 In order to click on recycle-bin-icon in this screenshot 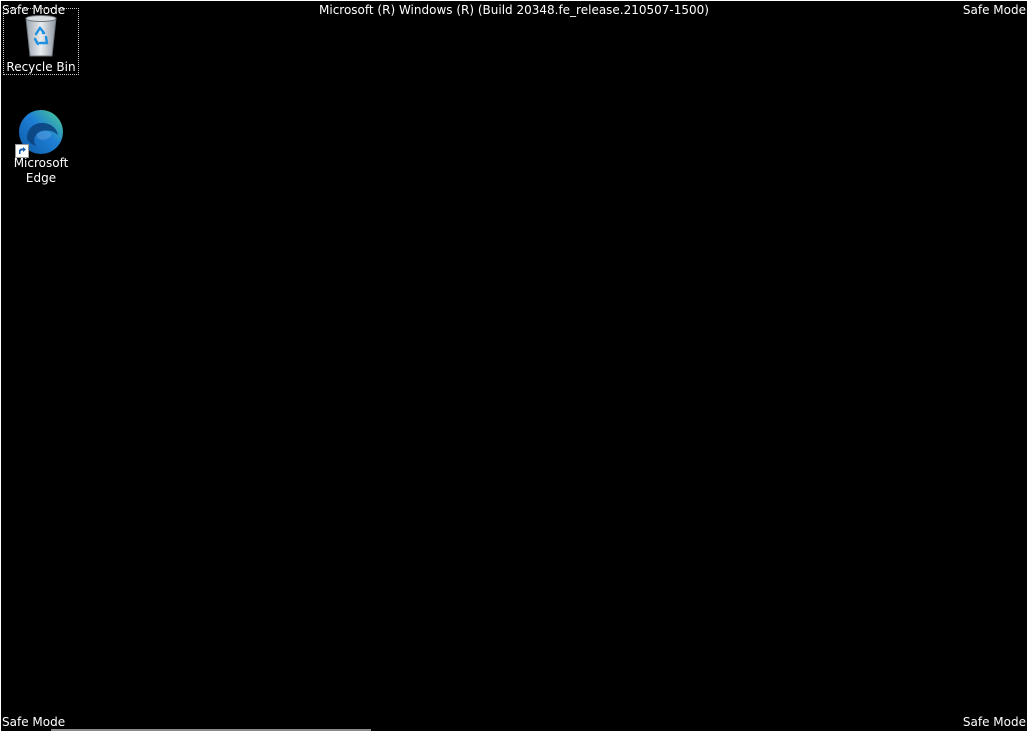, I will do `click(41, 36)`.